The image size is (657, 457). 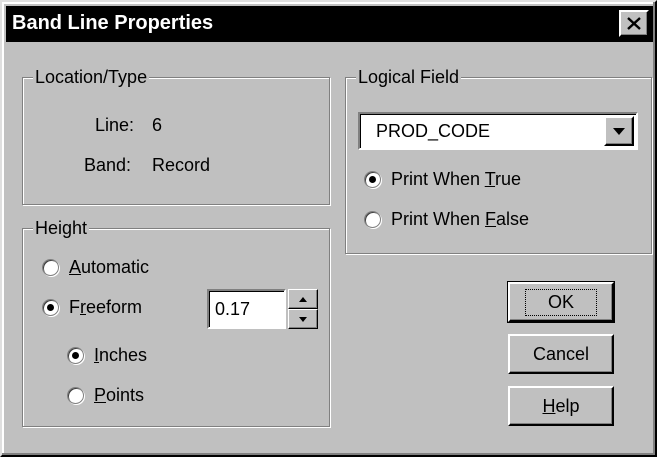 What do you see at coordinates (498, 131) in the screenshot?
I see `logical-field-combobox: PROD_CODE` at bounding box center [498, 131].